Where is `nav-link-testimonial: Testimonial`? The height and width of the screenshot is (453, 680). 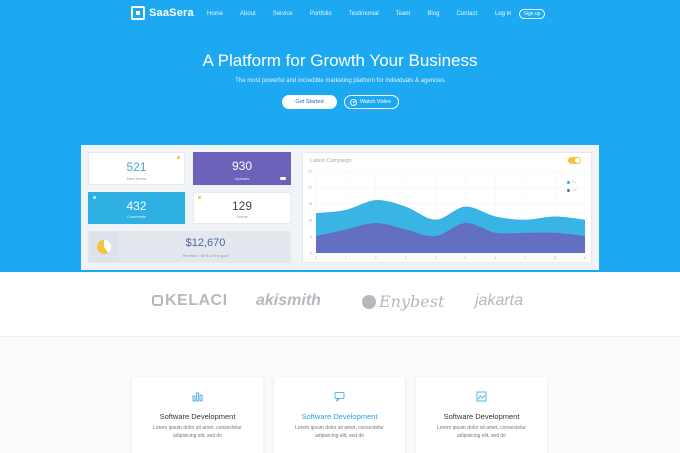 nav-link-testimonial: Testimonial is located at coordinates (364, 14).